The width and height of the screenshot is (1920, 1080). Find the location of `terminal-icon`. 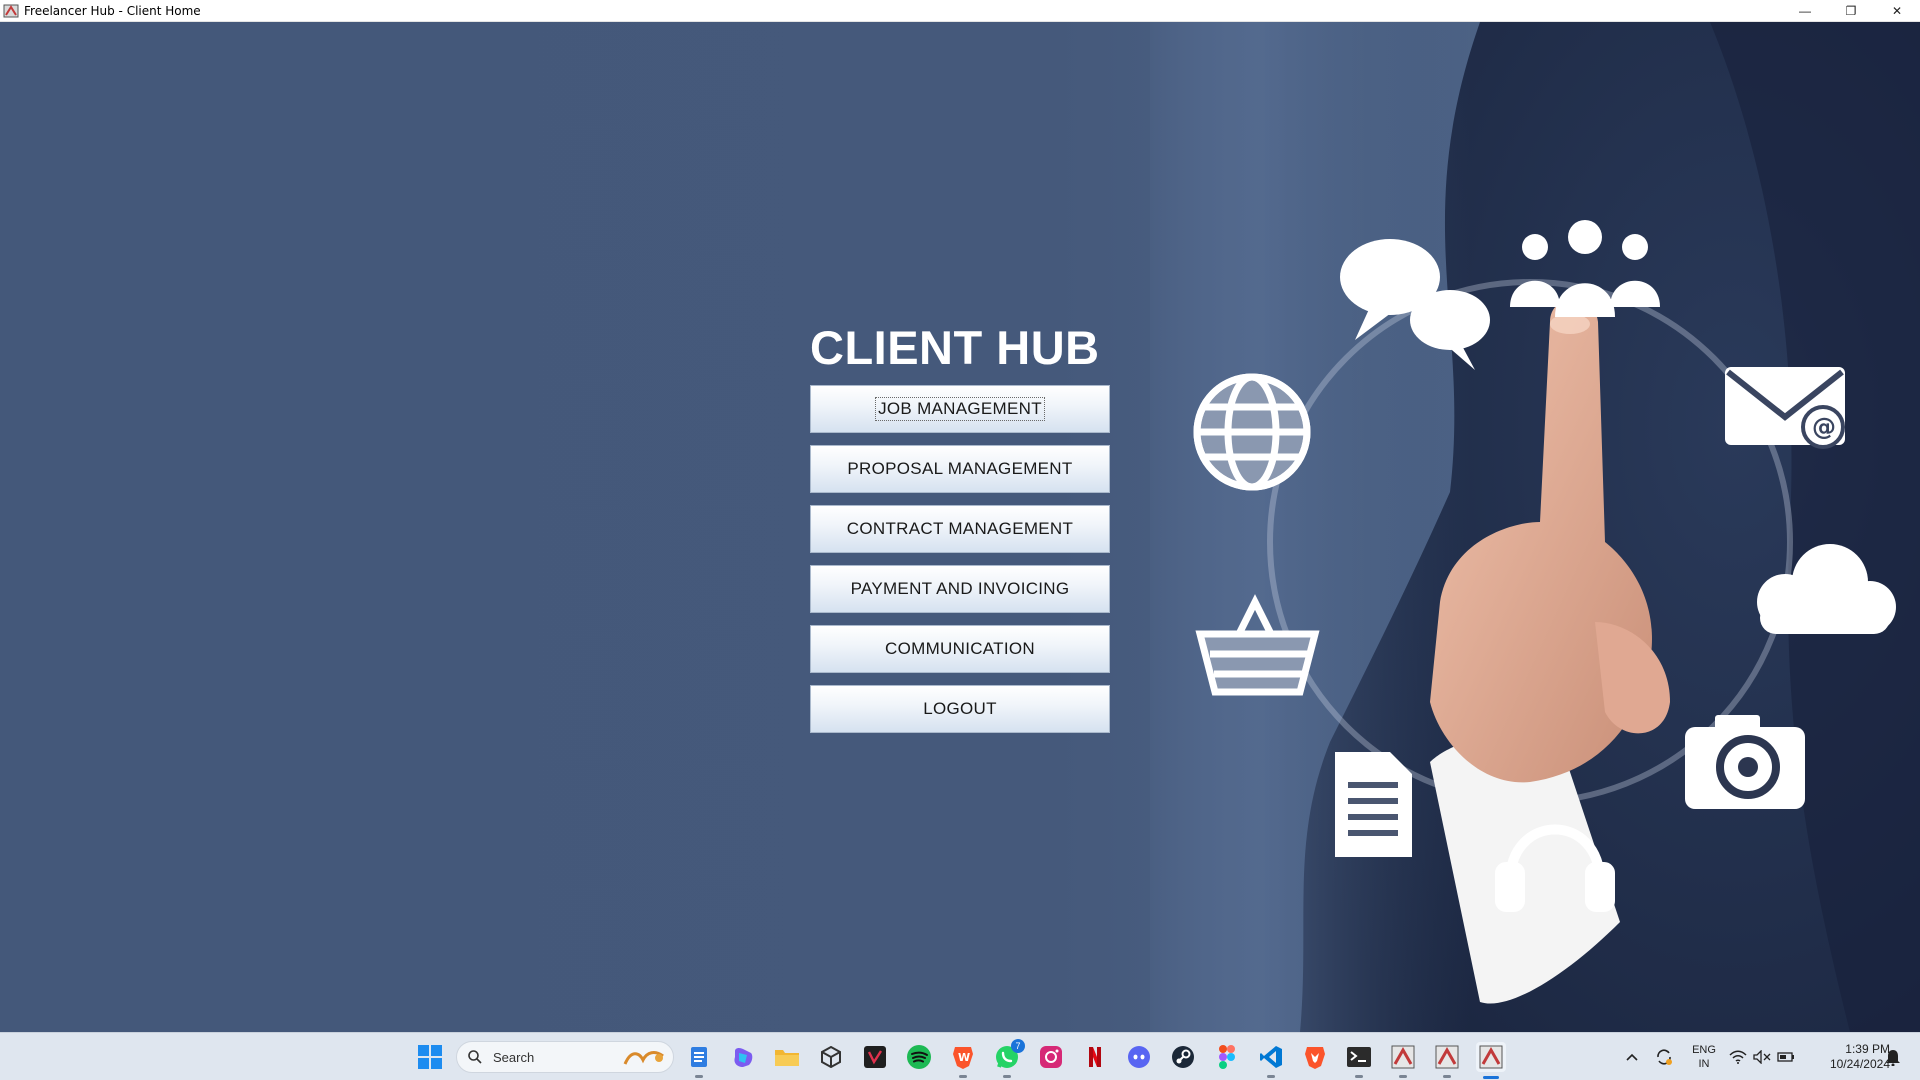

terminal-icon is located at coordinates (1359, 1060).